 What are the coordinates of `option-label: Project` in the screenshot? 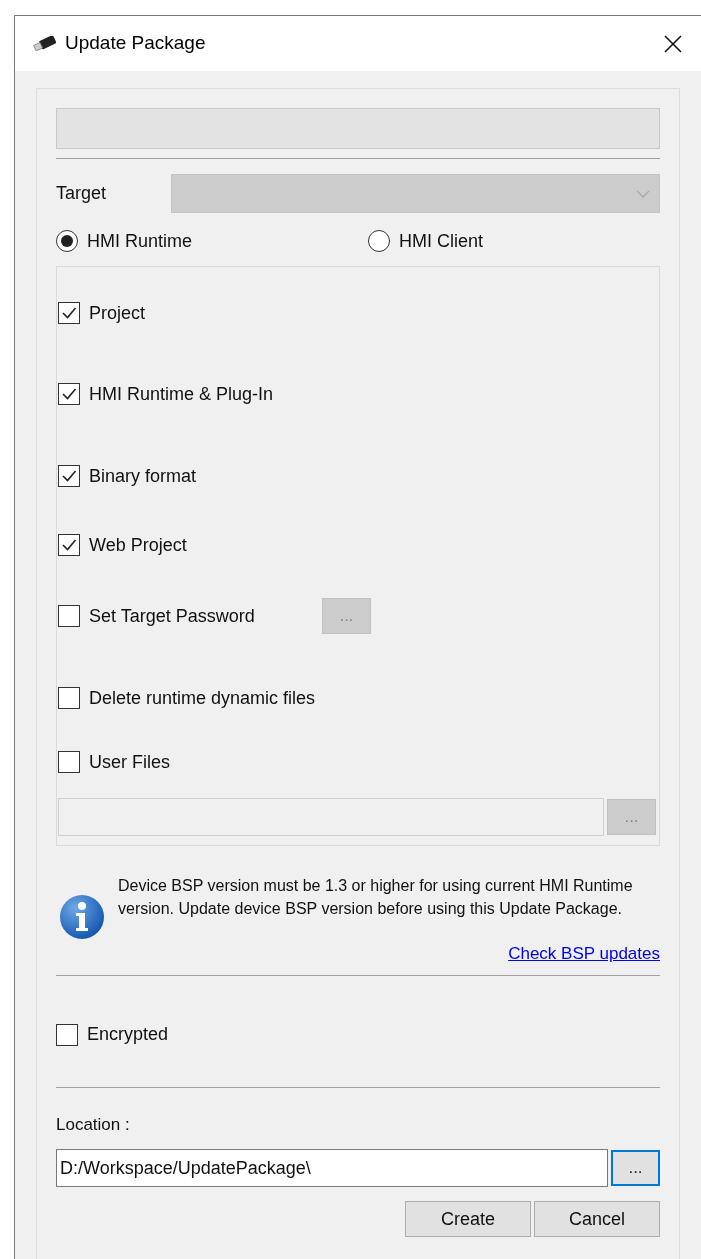 It's located at (117, 313).